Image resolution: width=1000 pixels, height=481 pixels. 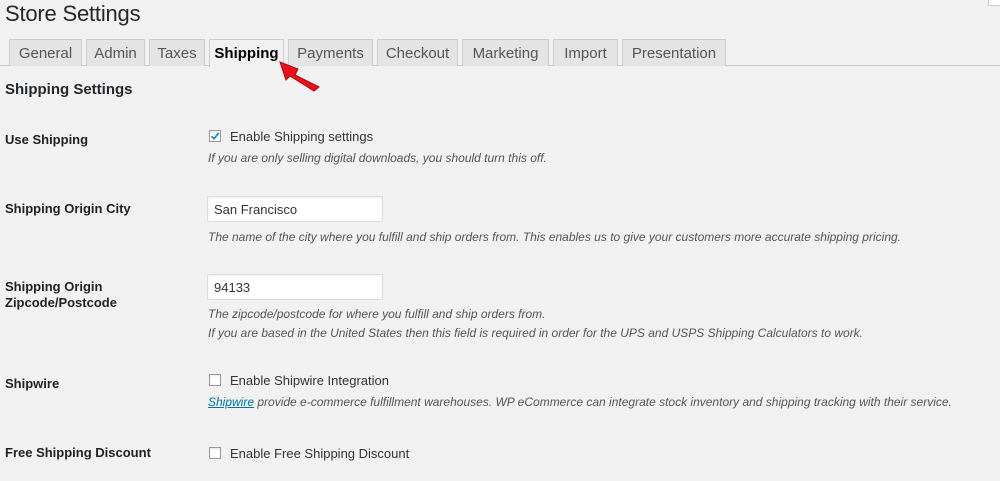 I want to click on shipwire-checkbox, so click(x=215, y=380).